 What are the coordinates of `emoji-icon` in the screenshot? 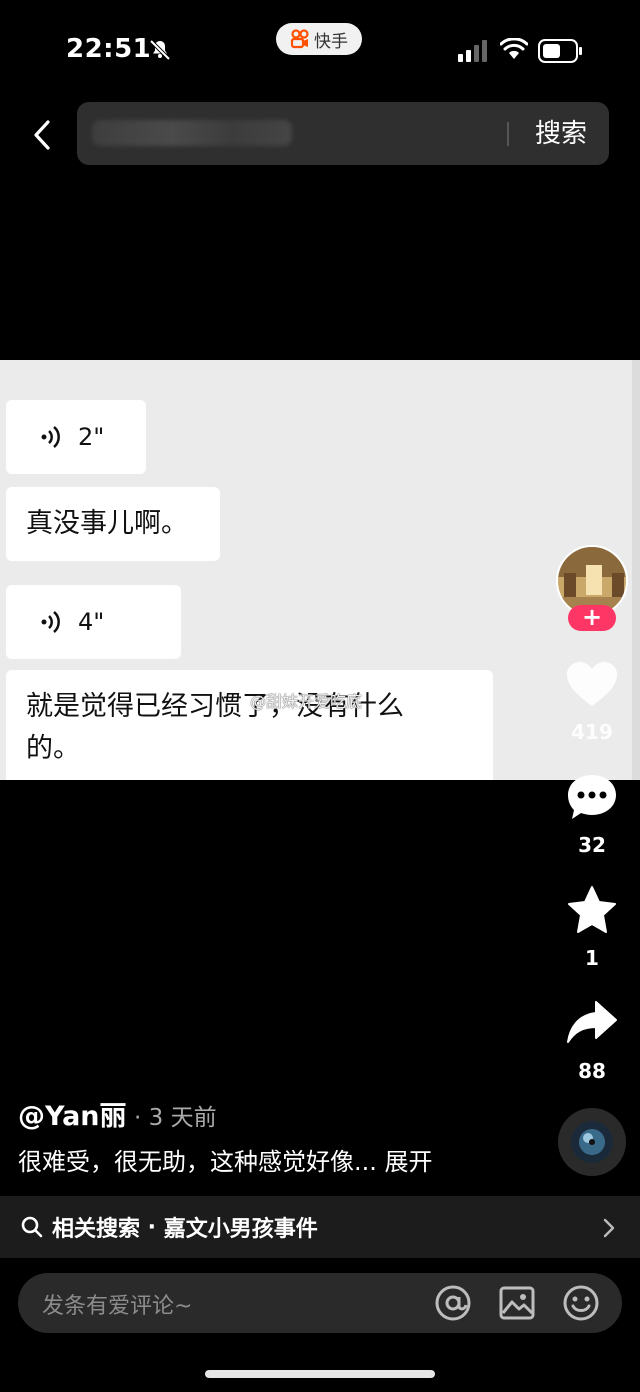 It's located at (581, 1303).